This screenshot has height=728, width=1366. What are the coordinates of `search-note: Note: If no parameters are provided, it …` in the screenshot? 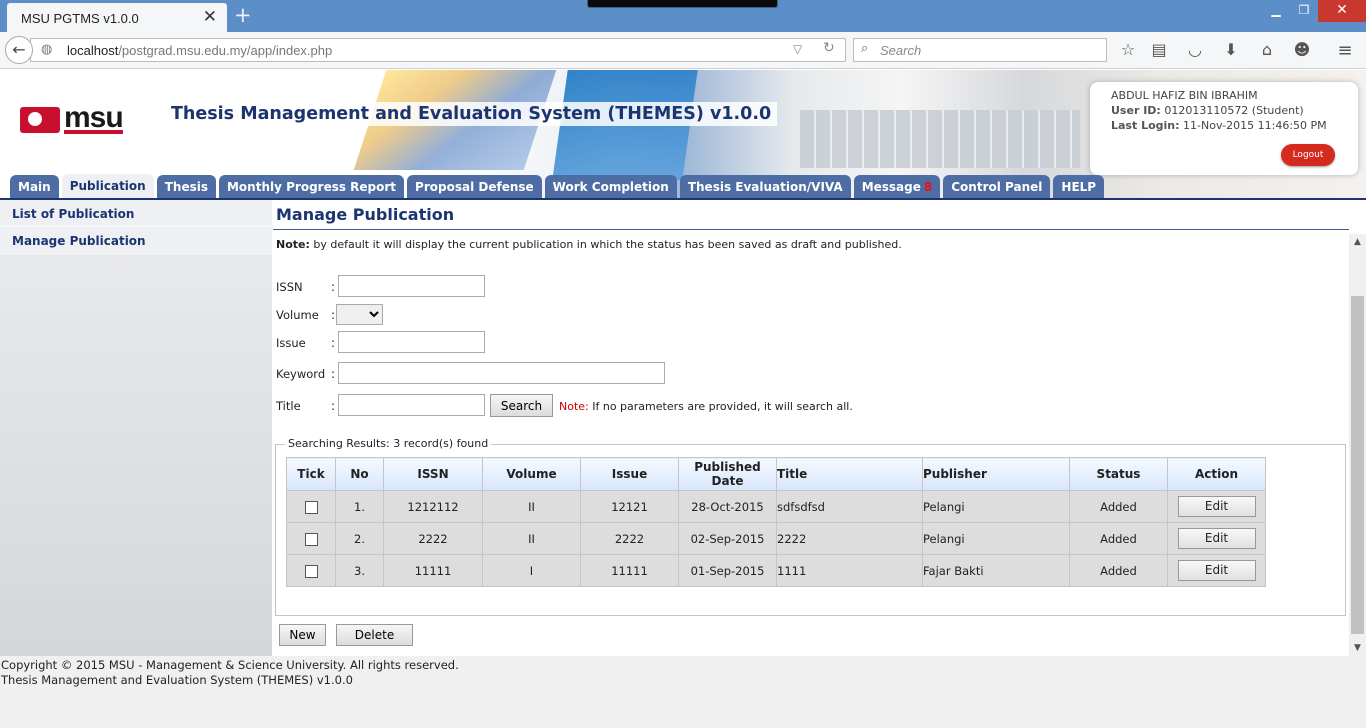 It's located at (706, 406).